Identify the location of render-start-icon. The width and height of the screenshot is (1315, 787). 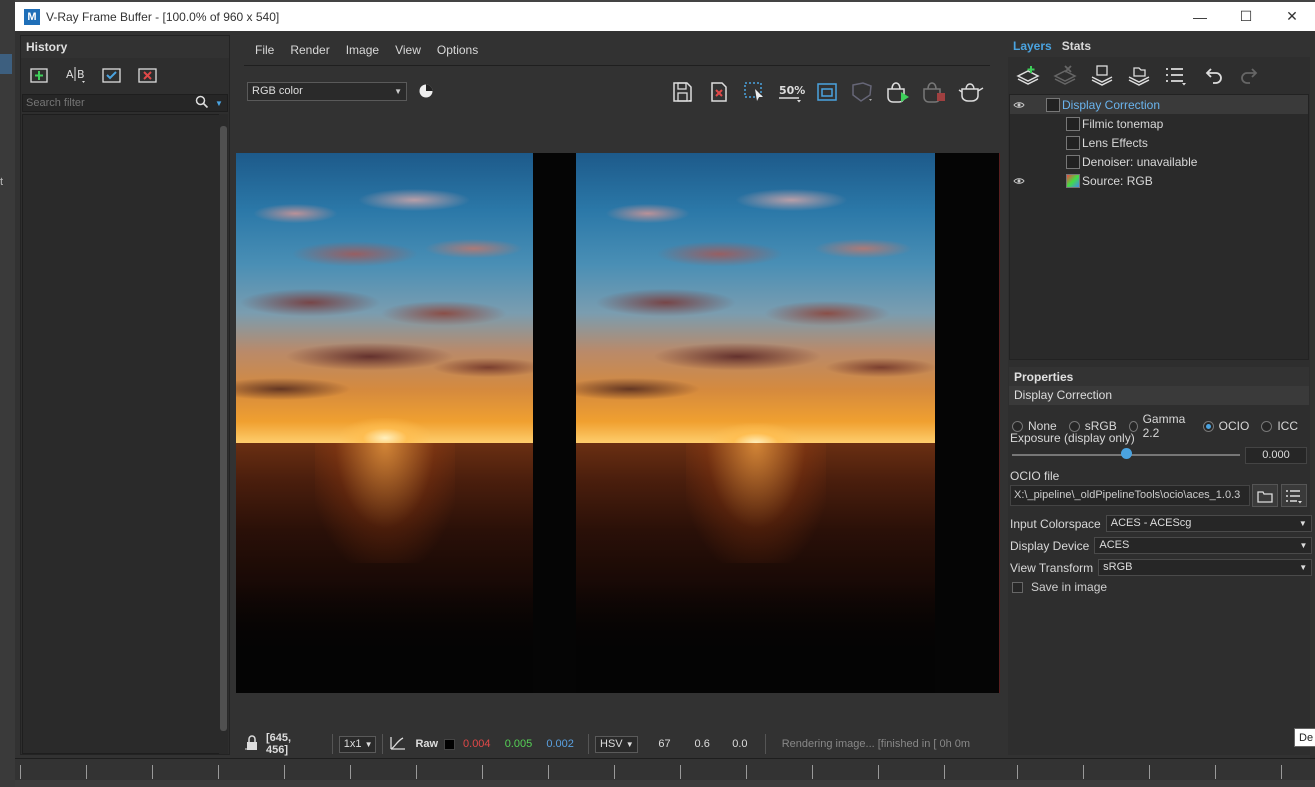
(899, 92).